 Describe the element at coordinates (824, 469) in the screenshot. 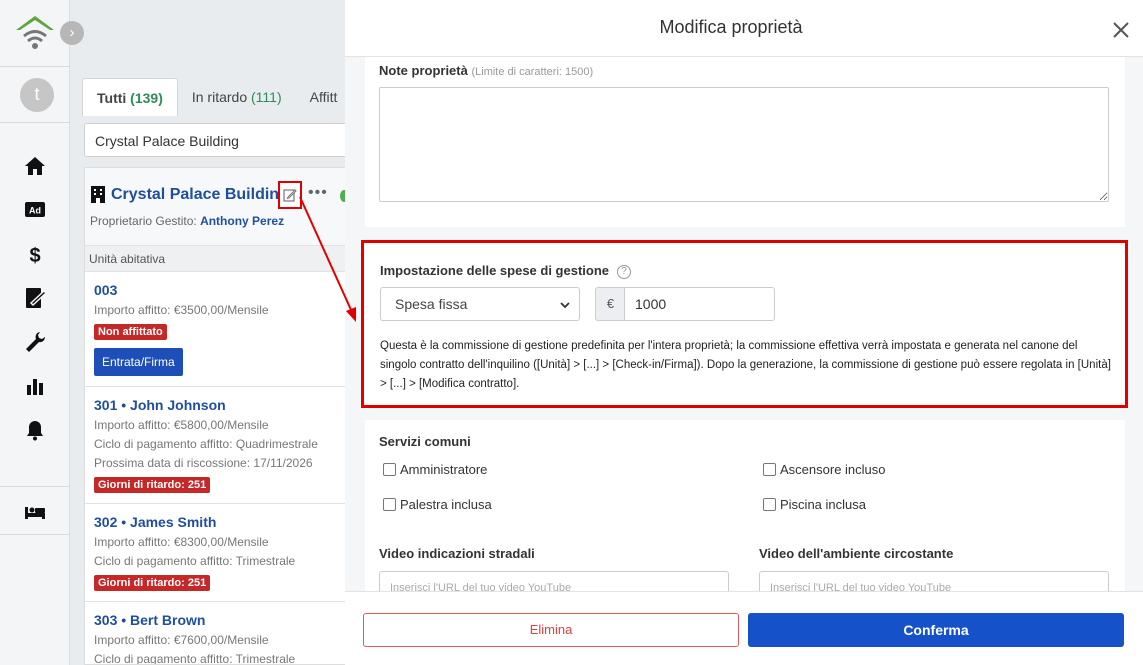

I see `checkbox-elevator: Ascensore incluso` at that location.